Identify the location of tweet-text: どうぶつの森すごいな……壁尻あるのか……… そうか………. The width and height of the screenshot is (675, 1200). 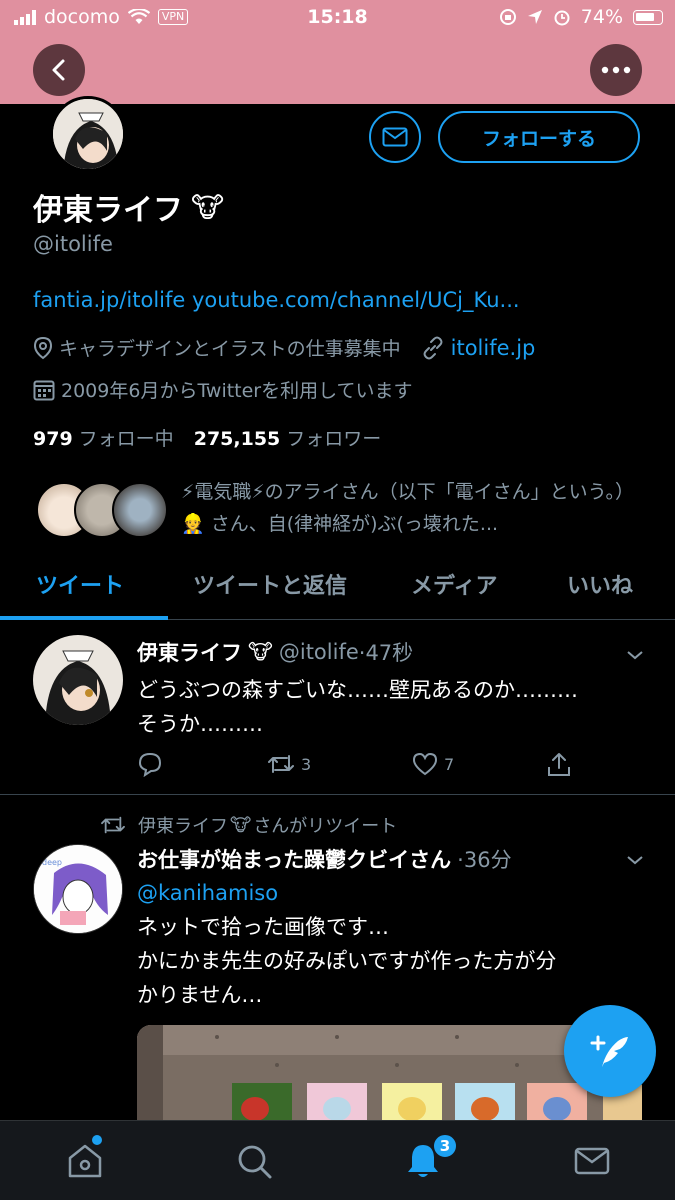
(387, 707).